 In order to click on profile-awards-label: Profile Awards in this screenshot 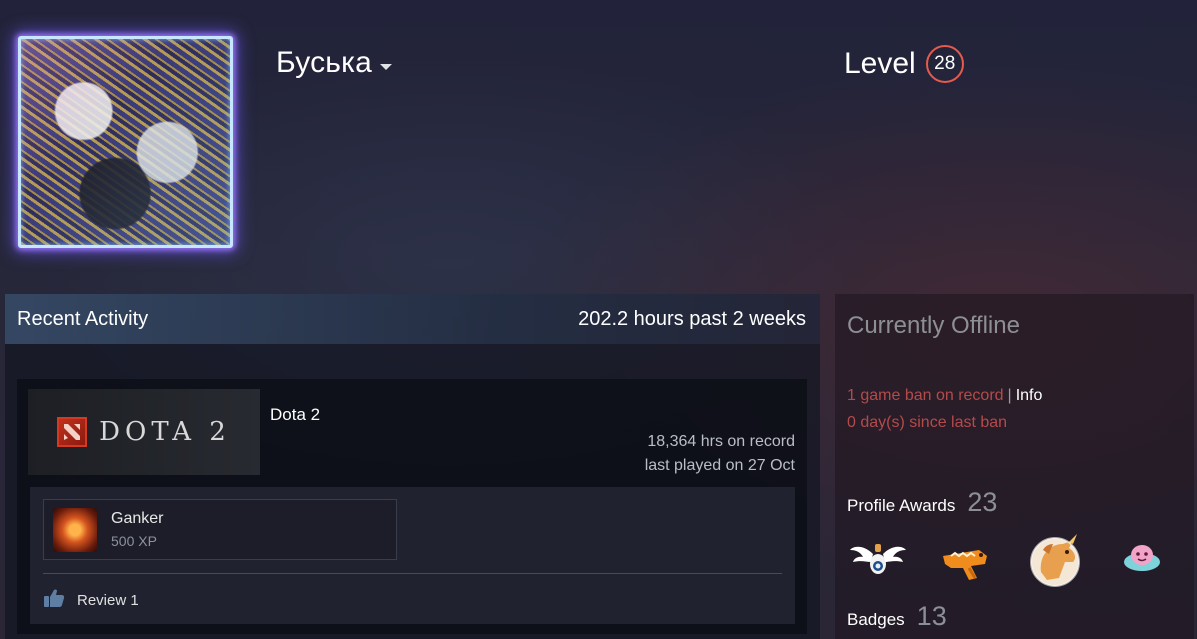, I will do `click(901, 505)`.